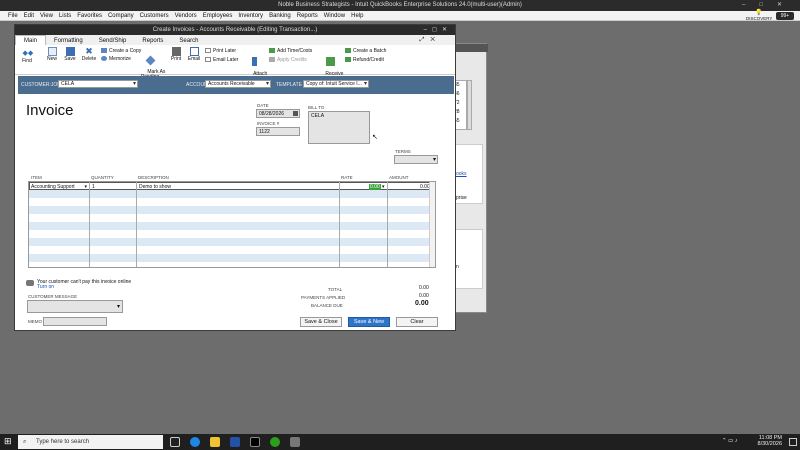 The width and height of the screenshot is (800, 450). I want to click on save-label: Save, so click(70, 59).